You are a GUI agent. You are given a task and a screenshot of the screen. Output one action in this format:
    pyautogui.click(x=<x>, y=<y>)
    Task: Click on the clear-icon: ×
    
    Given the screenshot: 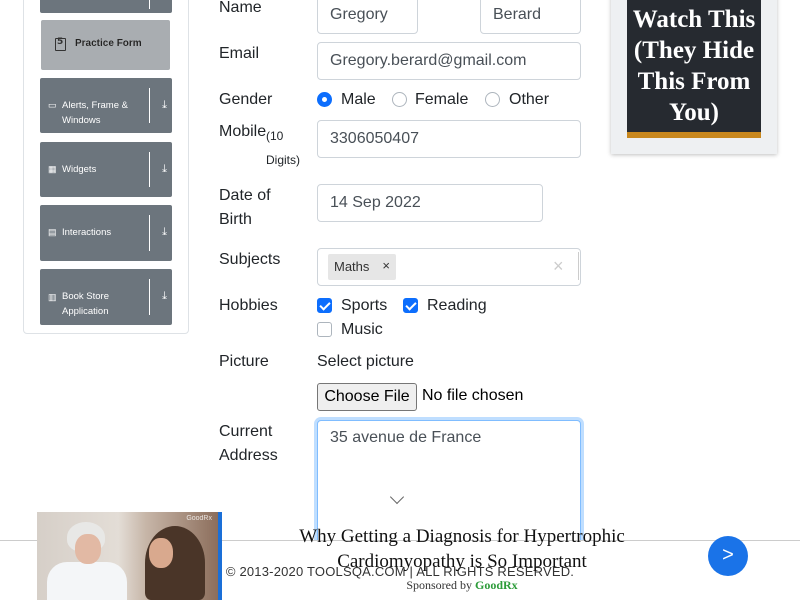 What is the action you would take?
    pyautogui.click(x=558, y=266)
    